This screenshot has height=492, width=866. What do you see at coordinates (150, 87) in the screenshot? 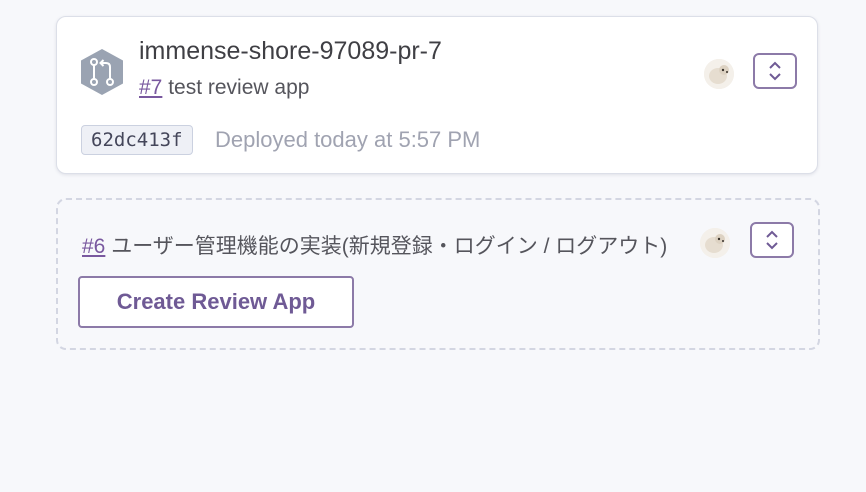
I see `pull-request-link: #7` at bounding box center [150, 87].